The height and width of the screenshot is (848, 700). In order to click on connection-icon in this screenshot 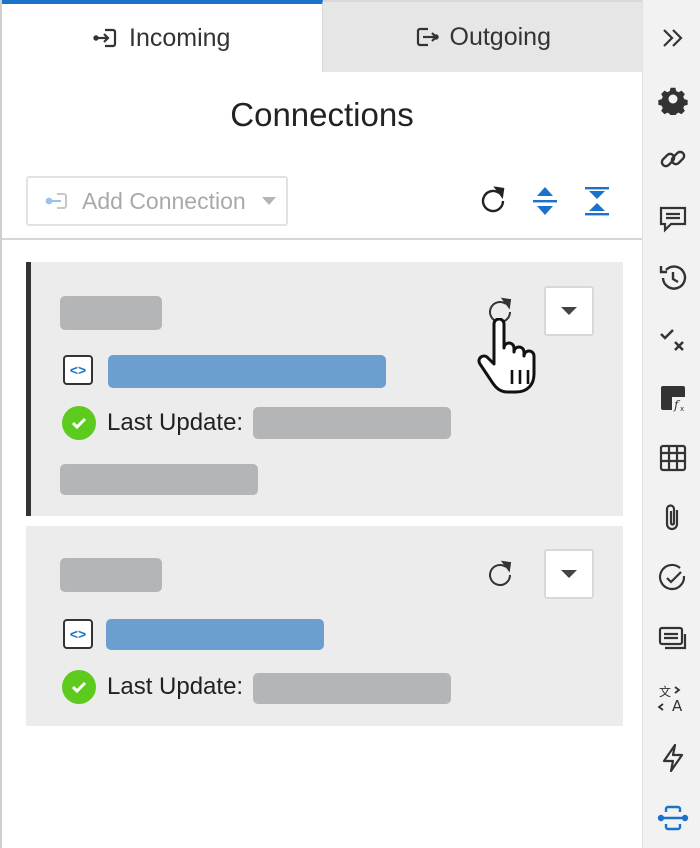, I will do `click(56, 201)`.